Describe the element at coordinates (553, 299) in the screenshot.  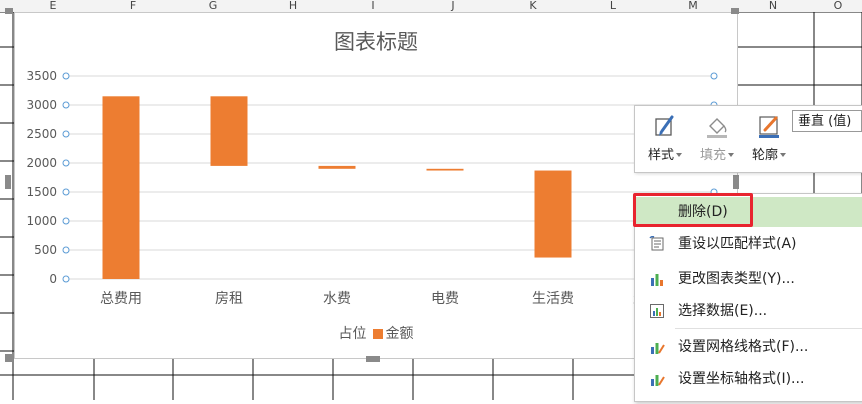
I see `x-tick-label: 生活费` at that location.